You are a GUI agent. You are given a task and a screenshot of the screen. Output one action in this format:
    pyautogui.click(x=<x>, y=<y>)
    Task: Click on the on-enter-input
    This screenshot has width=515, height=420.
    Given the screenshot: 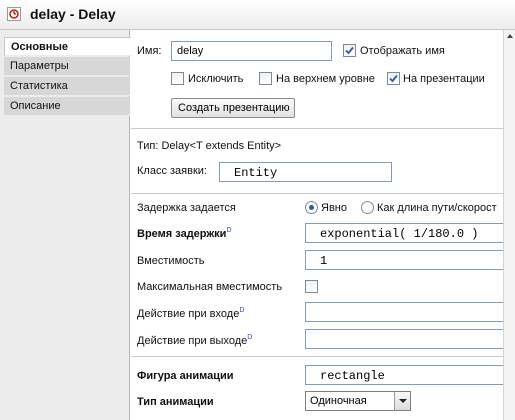 What is the action you would take?
    pyautogui.click(x=405, y=312)
    